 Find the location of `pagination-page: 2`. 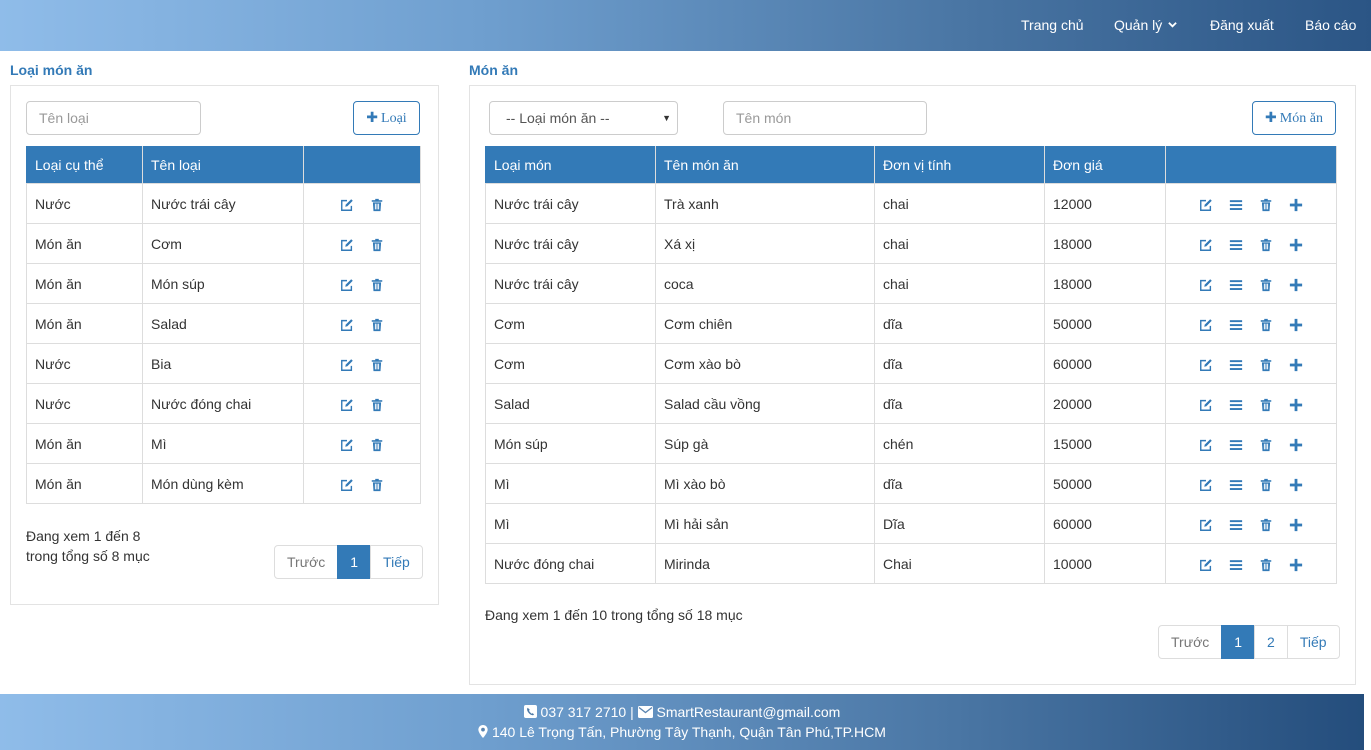

pagination-page: 2 is located at coordinates (1271, 642).